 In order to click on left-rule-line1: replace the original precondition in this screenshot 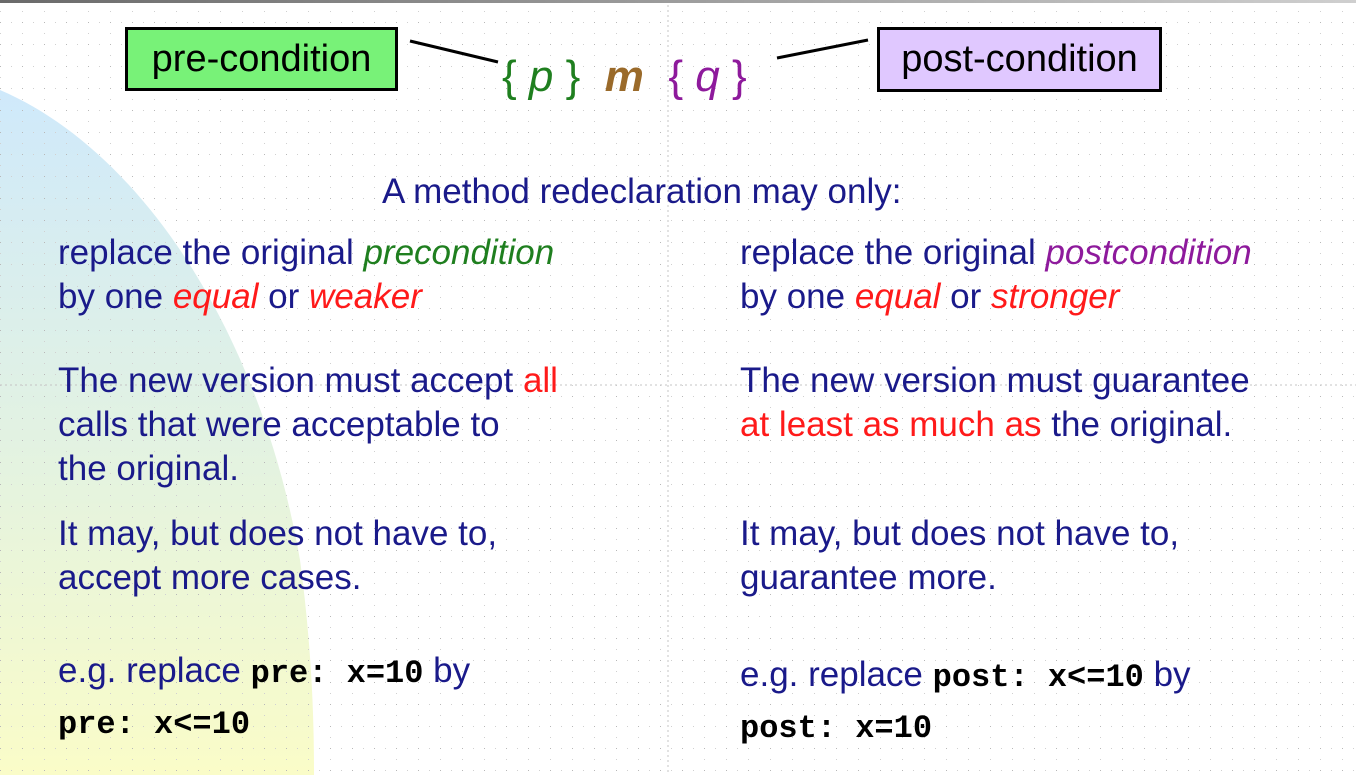, I will do `click(306, 252)`.